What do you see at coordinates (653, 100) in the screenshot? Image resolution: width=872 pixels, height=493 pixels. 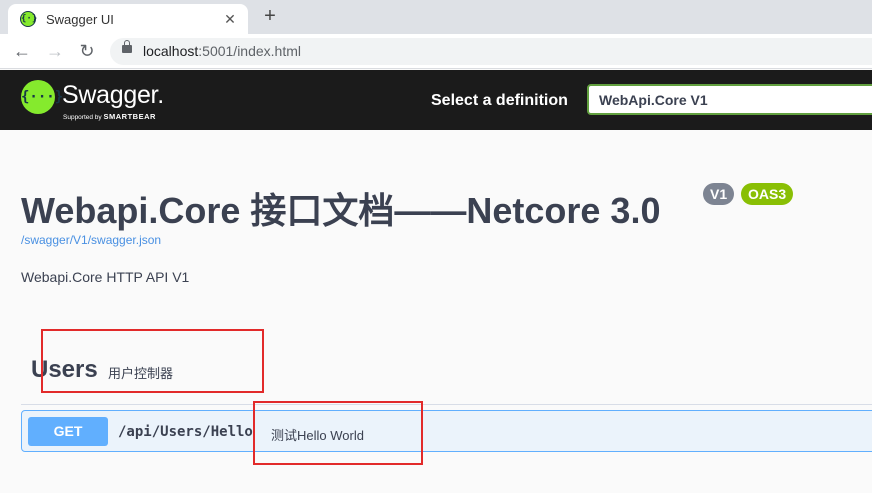 I see `definition-value: WebApi.Core V1` at bounding box center [653, 100].